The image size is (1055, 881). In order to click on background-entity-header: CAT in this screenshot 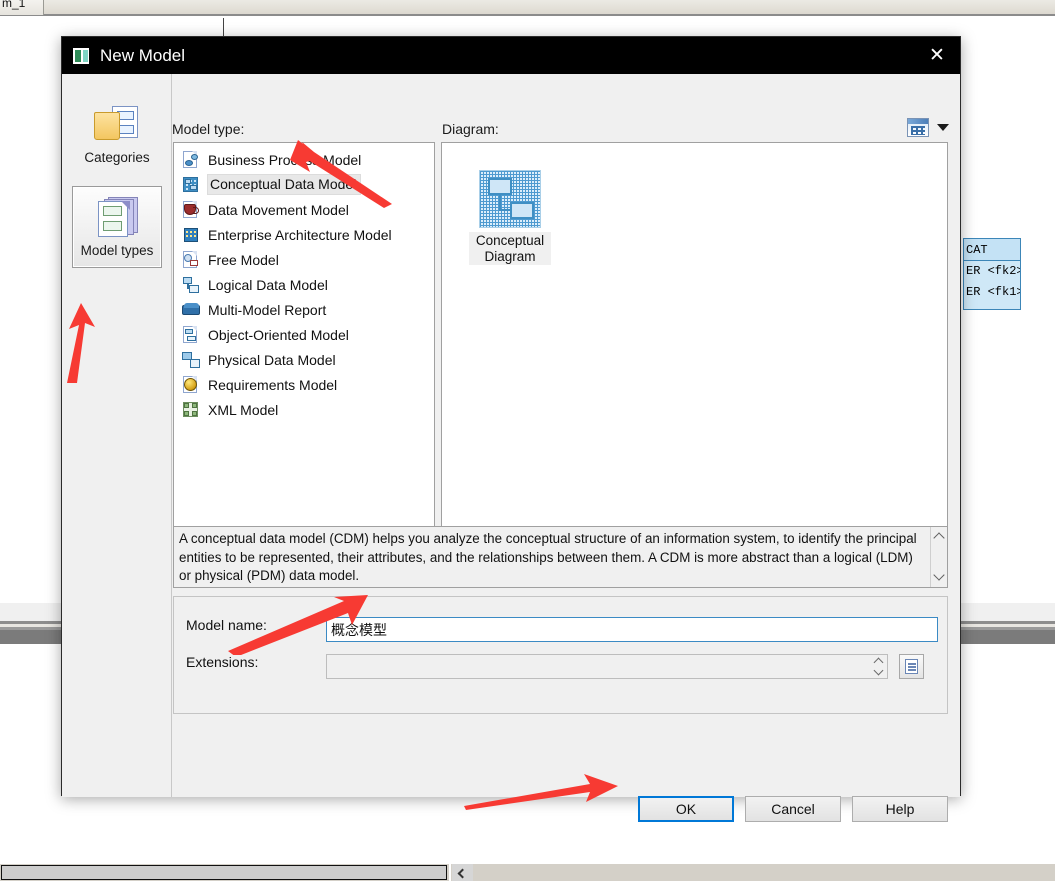, I will do `click(992, 250)`.